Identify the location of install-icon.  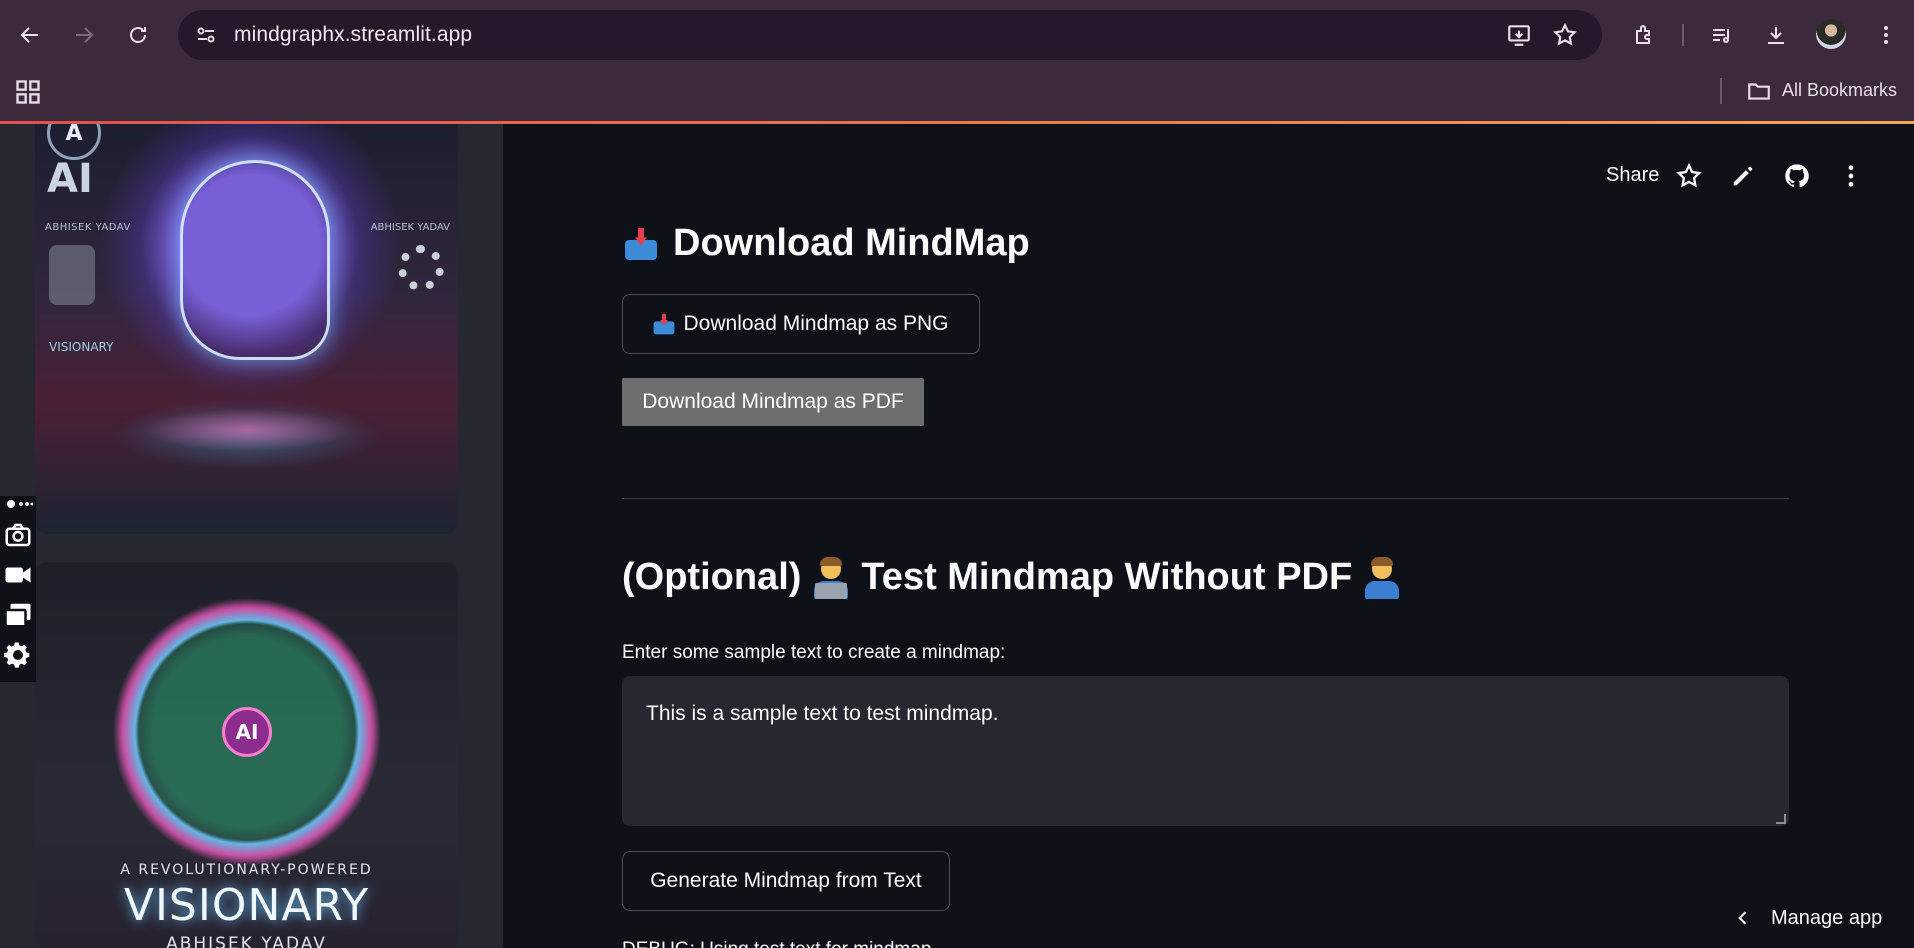
(1519, 35).